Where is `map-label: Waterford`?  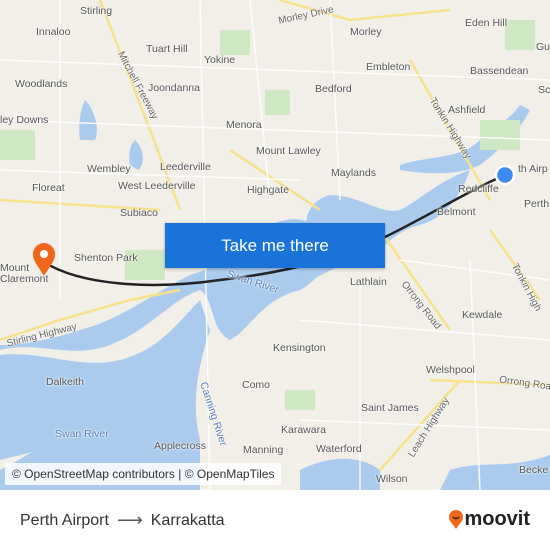
map-label: Waterford is located at coordinates (339, 449).